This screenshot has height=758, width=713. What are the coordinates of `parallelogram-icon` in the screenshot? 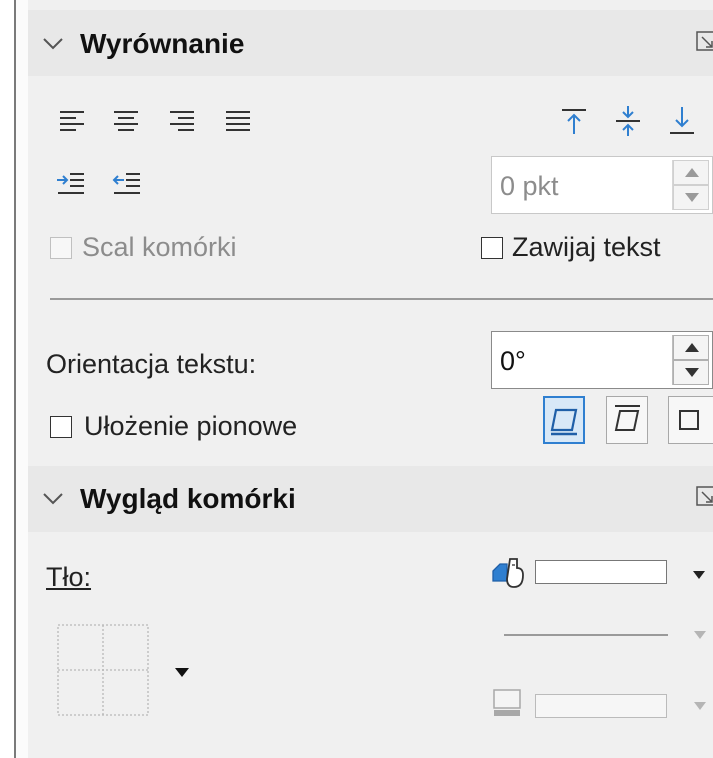 It's located at (564, 422).